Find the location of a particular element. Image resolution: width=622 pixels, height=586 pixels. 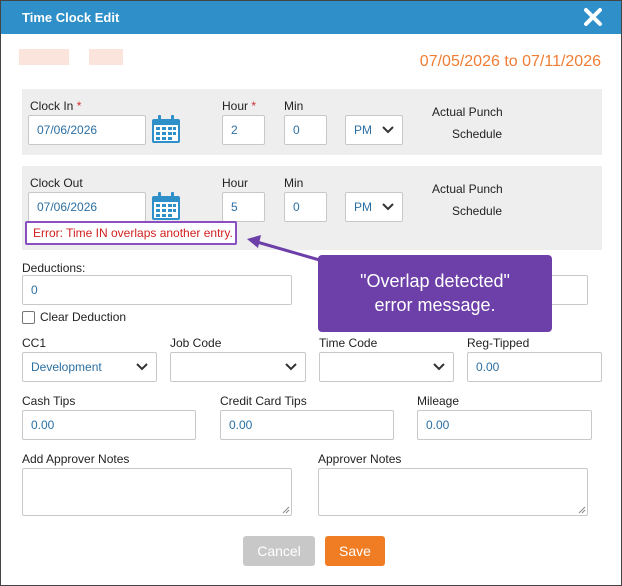

clock-in-label: Clock In * is located at coordinates (56, 106).